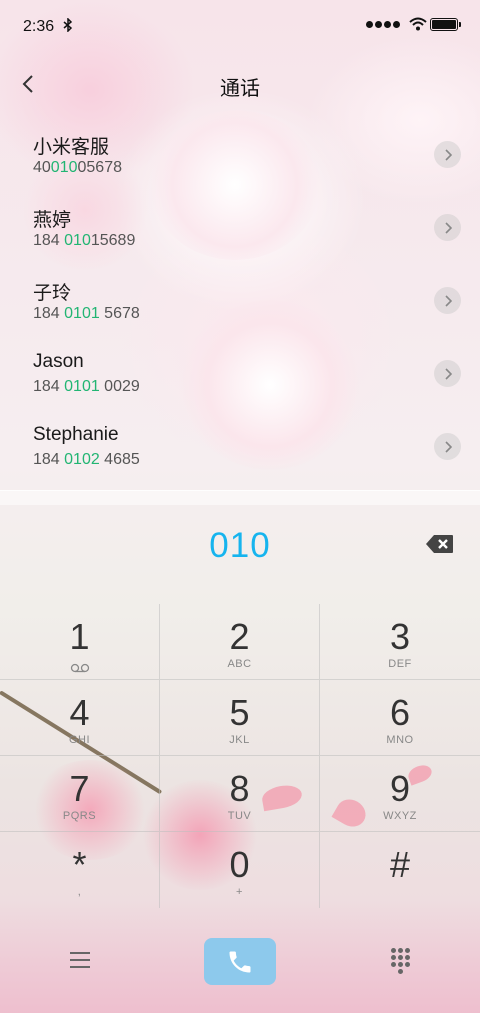  Describe the element at coordinates (52, 220) in the screenshot. I see `contact-name: 燕婷` at that location.